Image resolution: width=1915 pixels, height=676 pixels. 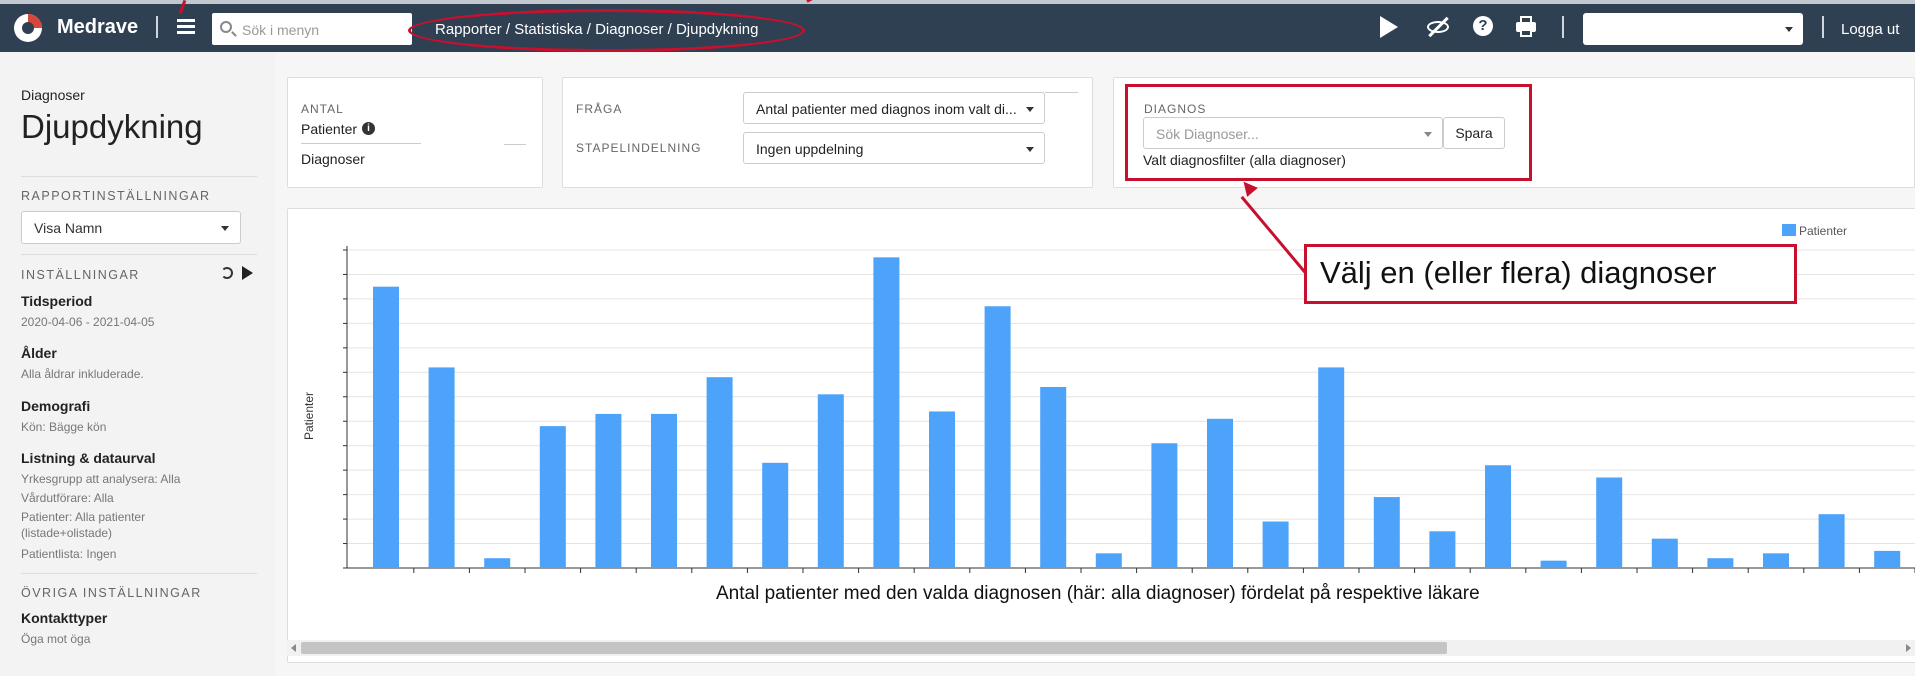 What do you see at coordinates (112, 126) in the screenshot?
I see `page-title: Djupdykning` at bounding box center [112, 126].